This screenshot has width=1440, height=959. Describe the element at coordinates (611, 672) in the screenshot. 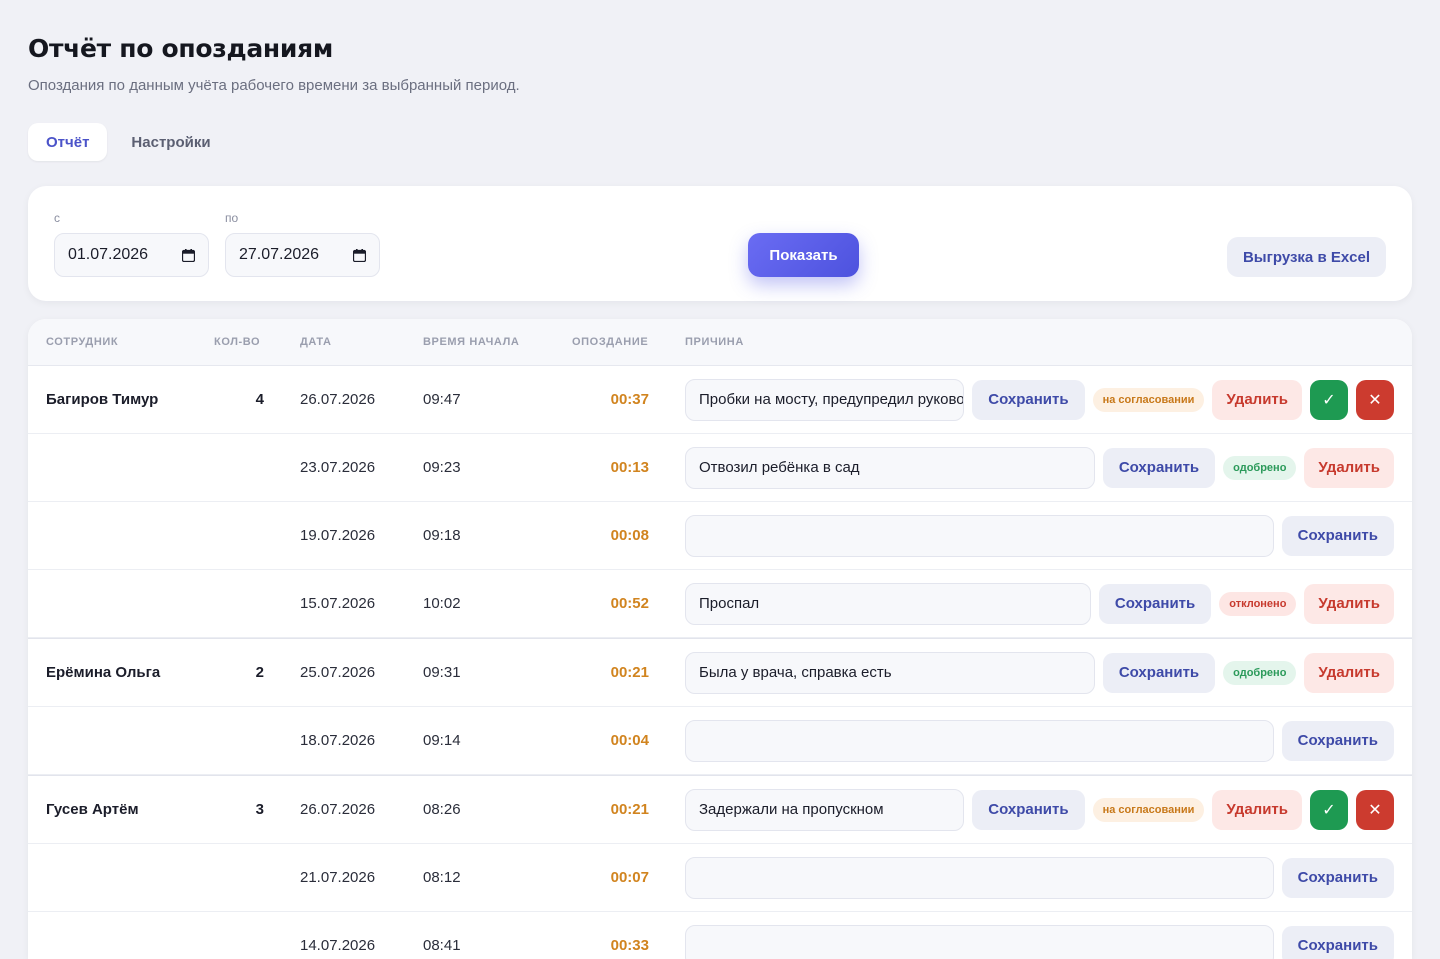

I see `late-duration: 00:21` at that location.